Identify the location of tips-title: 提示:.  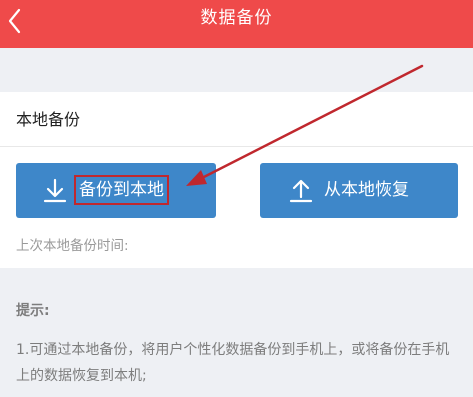
(33, 311).